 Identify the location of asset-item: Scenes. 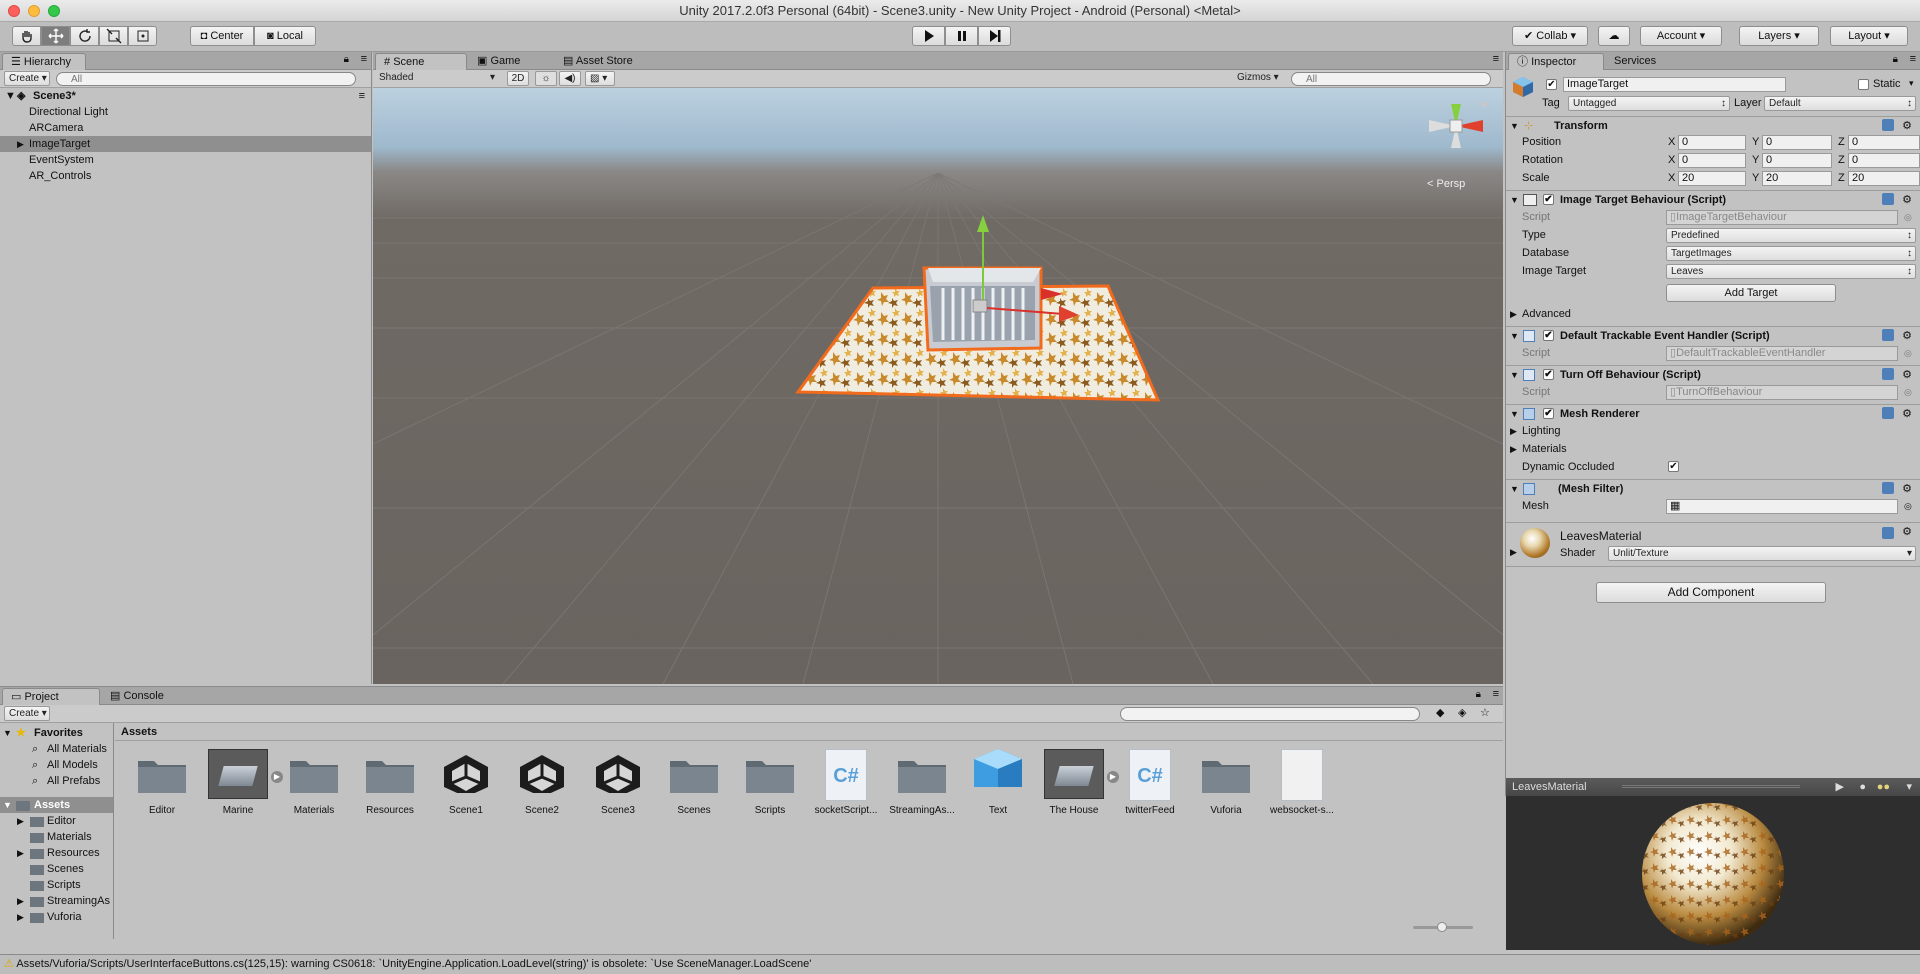
(694, 781).